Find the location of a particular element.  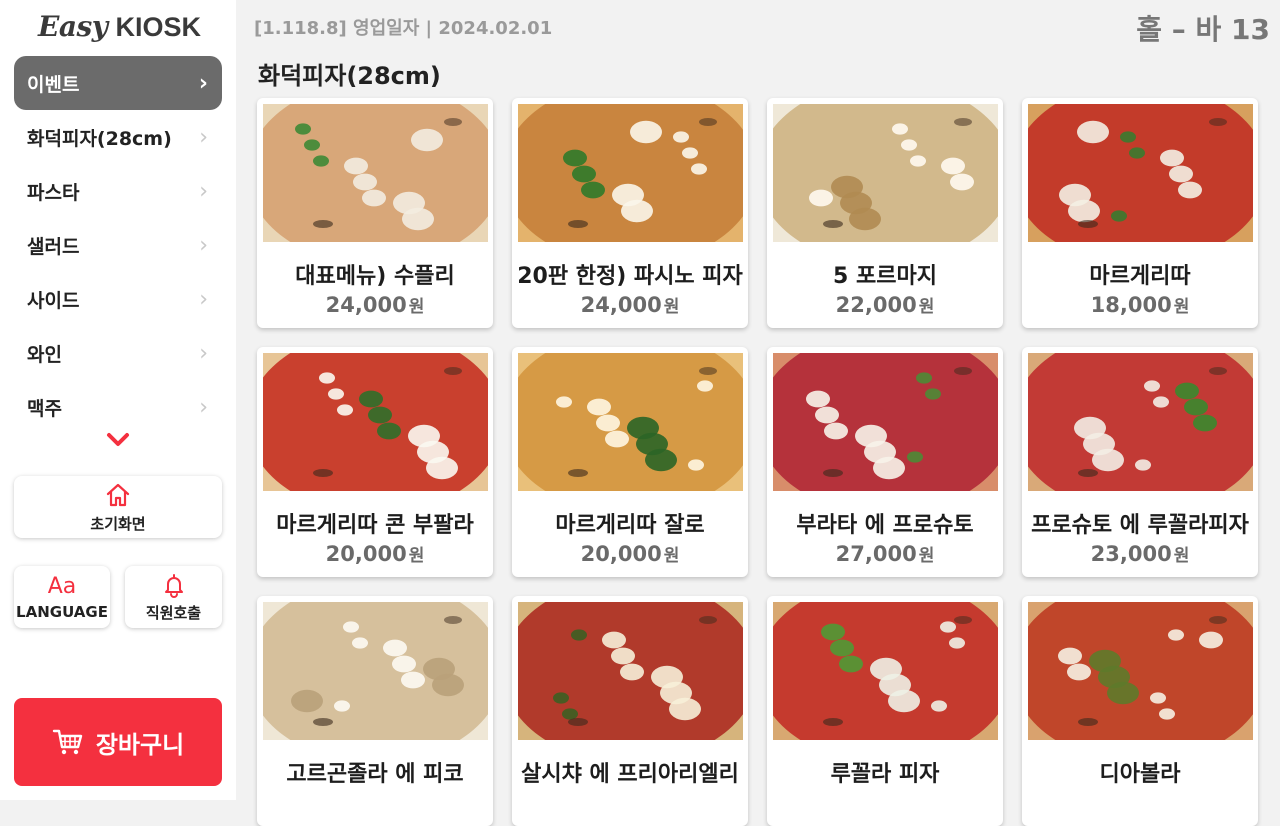

product-card: 프로슈토 에 루꼴라피자 23,000 원 is located at coordinates (1140, 462).